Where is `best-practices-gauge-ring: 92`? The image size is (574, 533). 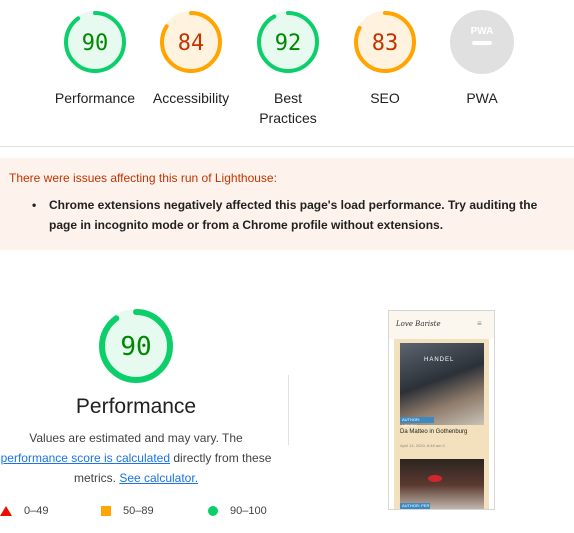 best-practices-gauge-ring: 92 is located at coordinates (288, 42).